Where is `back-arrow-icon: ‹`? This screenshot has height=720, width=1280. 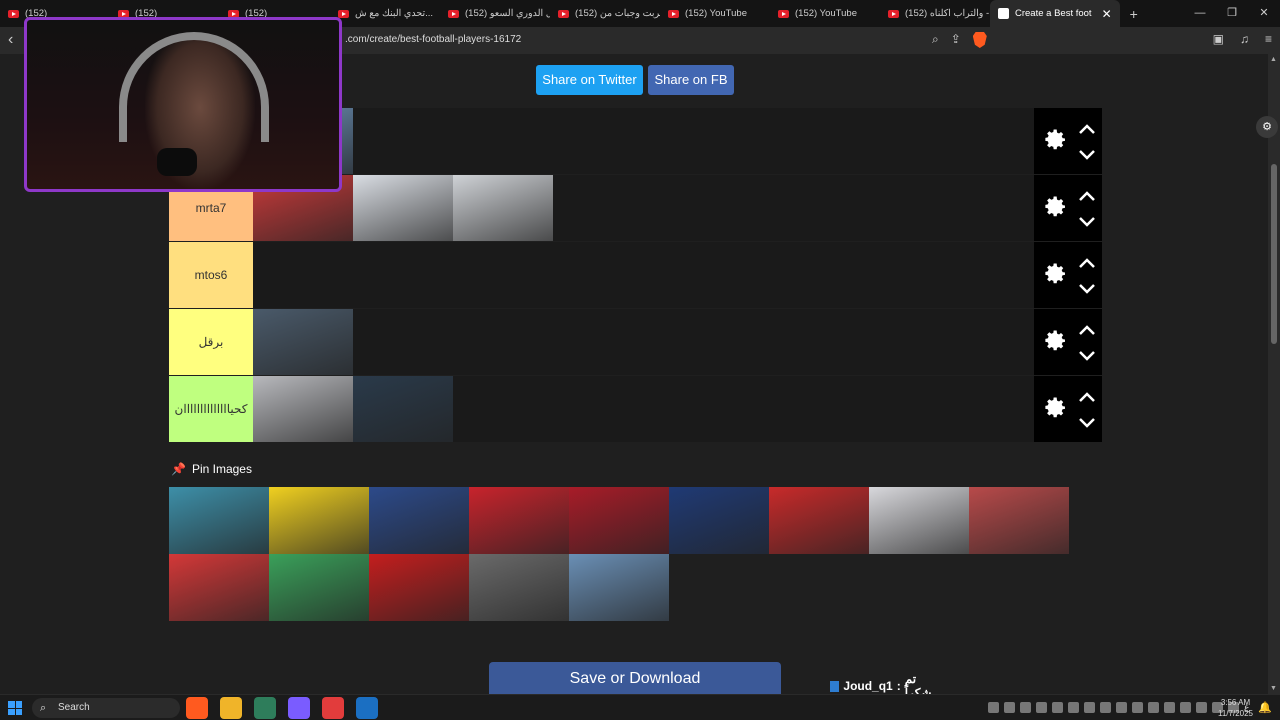 back-arrow-icon: ‹ is located at coordinates (10, 40).